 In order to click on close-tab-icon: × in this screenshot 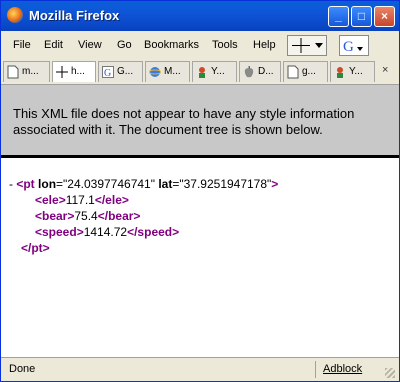, I will do `click(385, 70)`.